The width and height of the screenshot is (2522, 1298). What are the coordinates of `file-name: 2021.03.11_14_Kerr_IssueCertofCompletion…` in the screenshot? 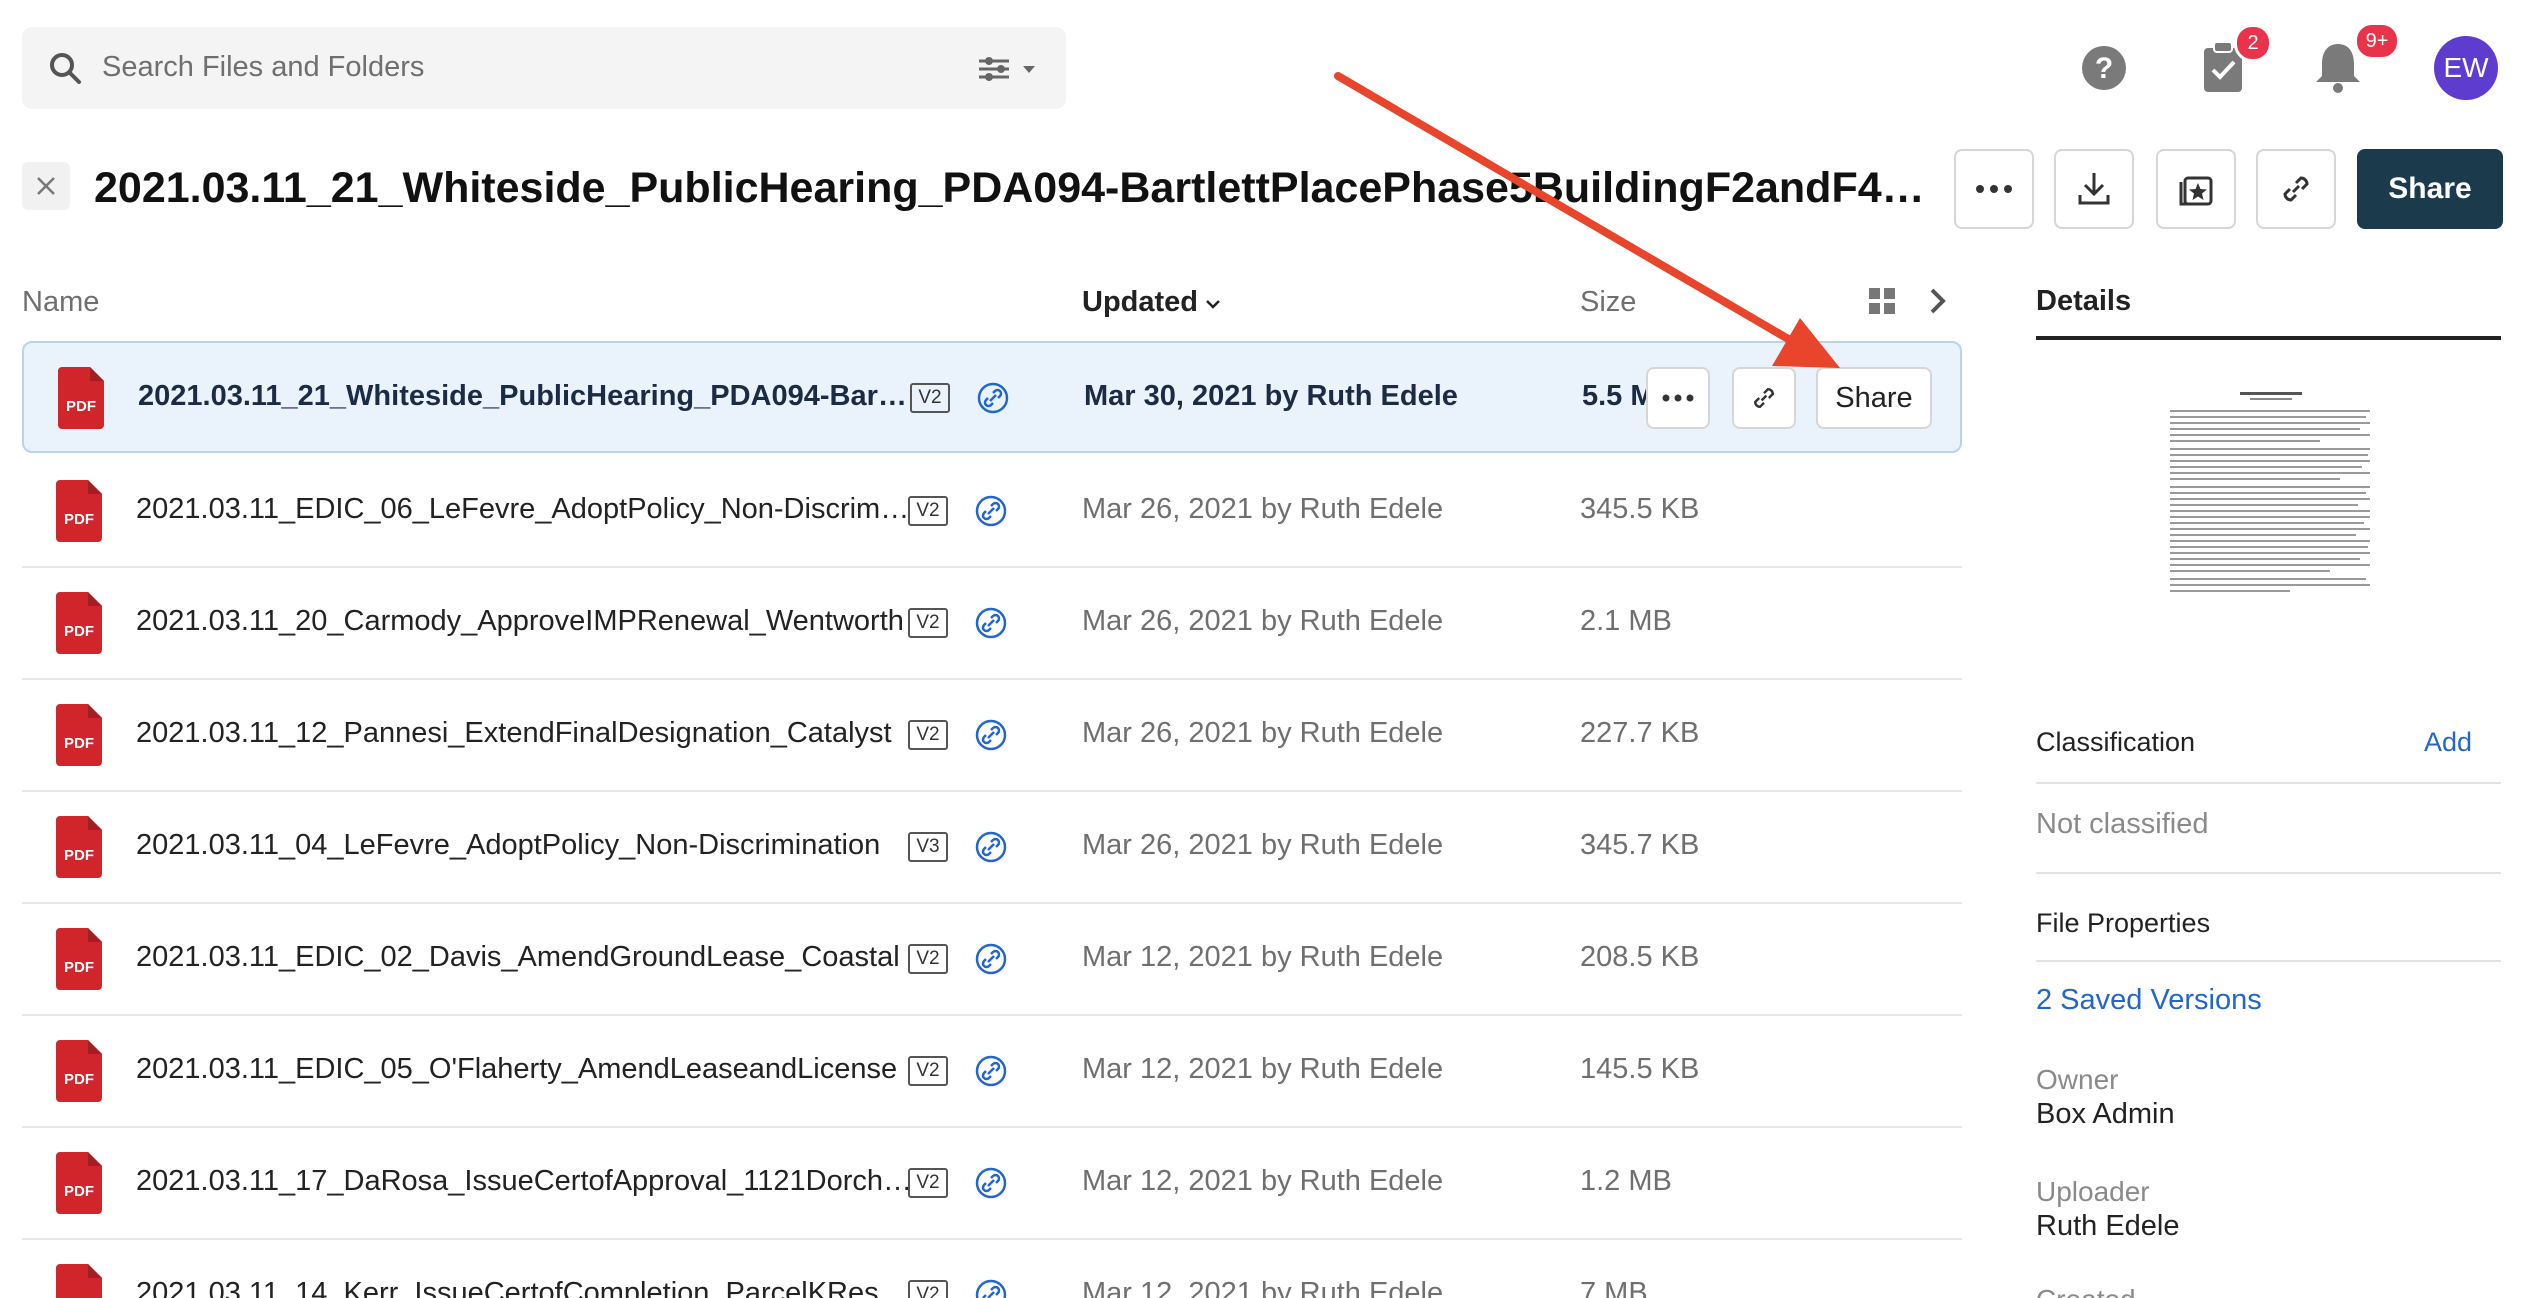 It's located at (525, 1287).